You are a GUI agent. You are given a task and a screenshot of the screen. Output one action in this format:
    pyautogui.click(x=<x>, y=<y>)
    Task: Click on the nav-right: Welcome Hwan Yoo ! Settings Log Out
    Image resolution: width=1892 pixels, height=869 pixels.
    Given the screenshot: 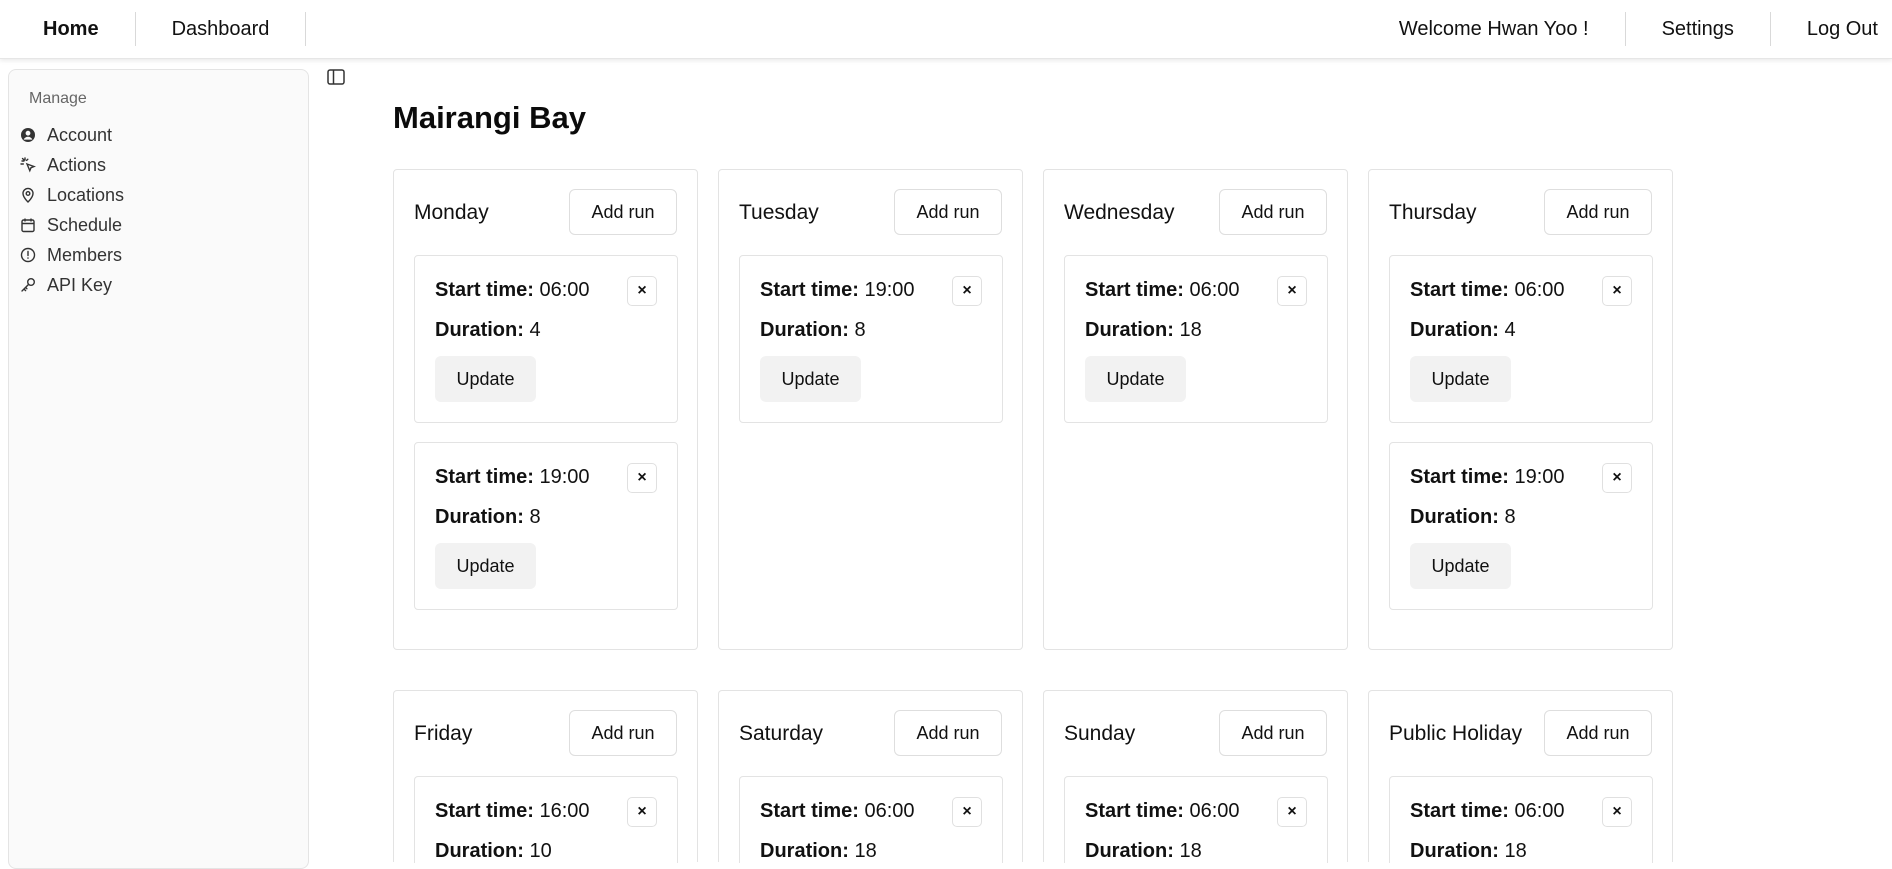 What is the action you would take?
    pyautogui.click(x=1627, y=29)
    